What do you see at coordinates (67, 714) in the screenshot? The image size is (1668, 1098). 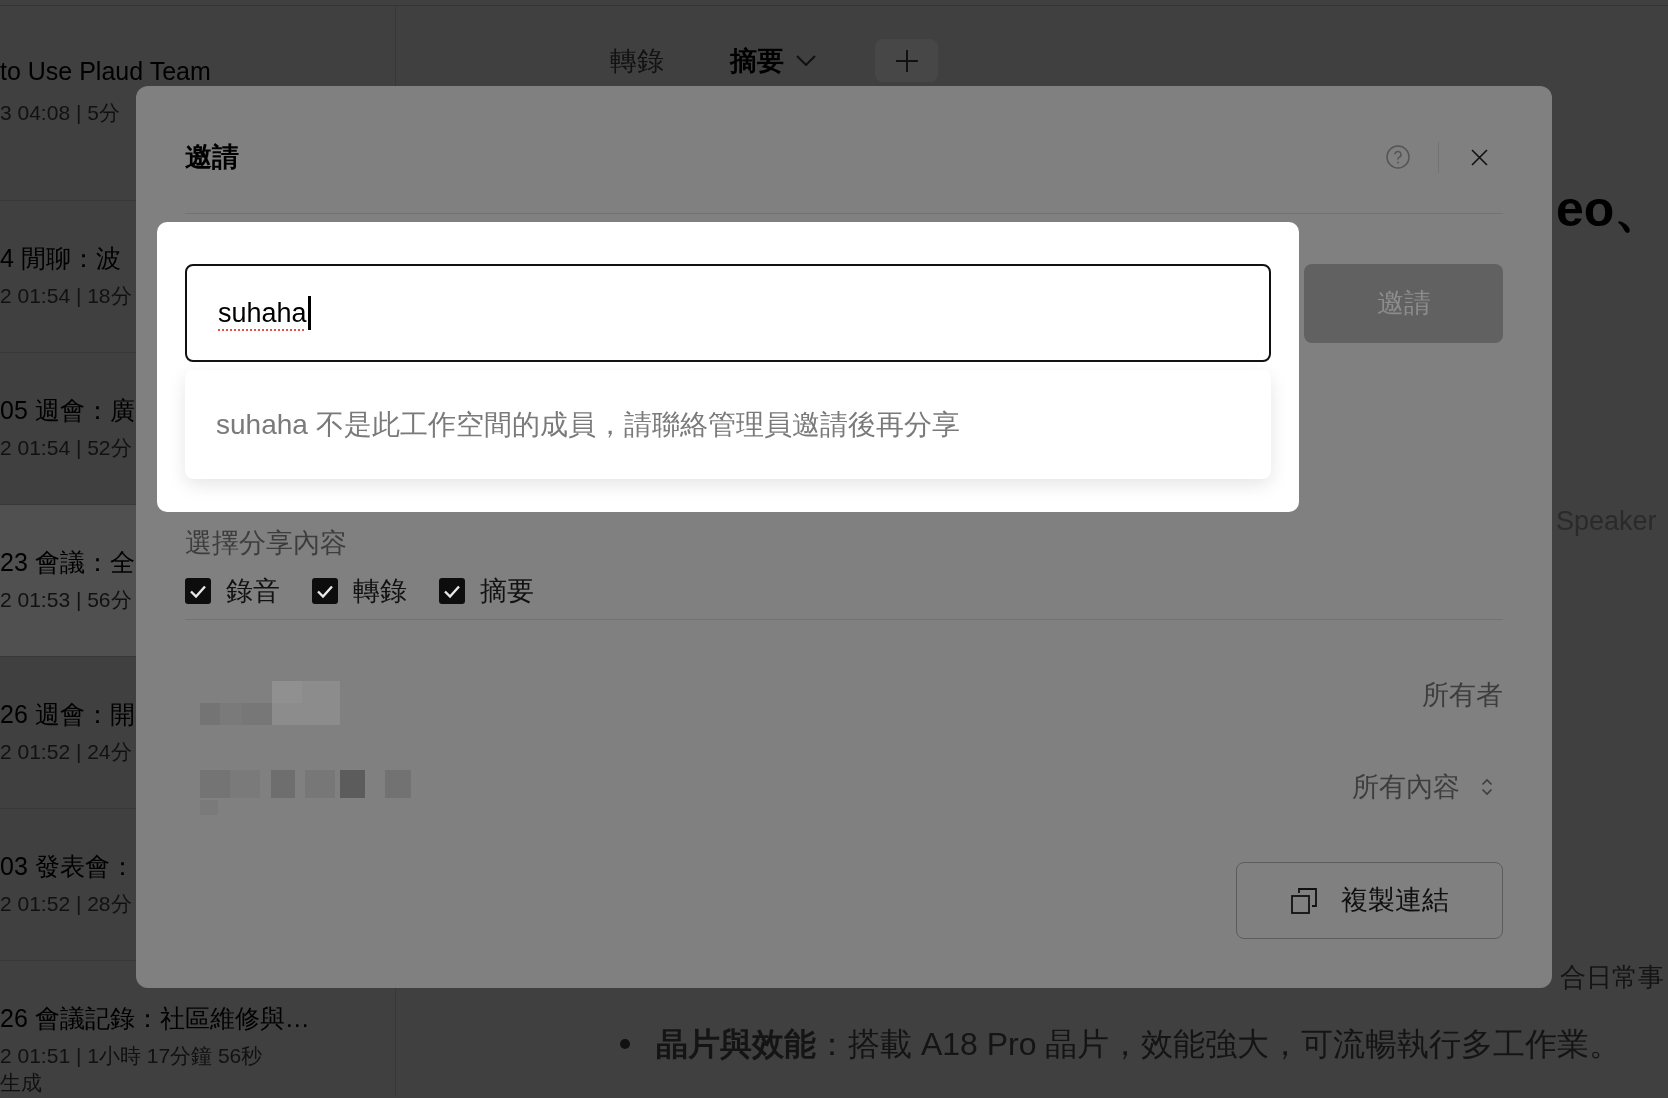 I see `recording-title: 26 週會：開` at bounding box center [67, 714].